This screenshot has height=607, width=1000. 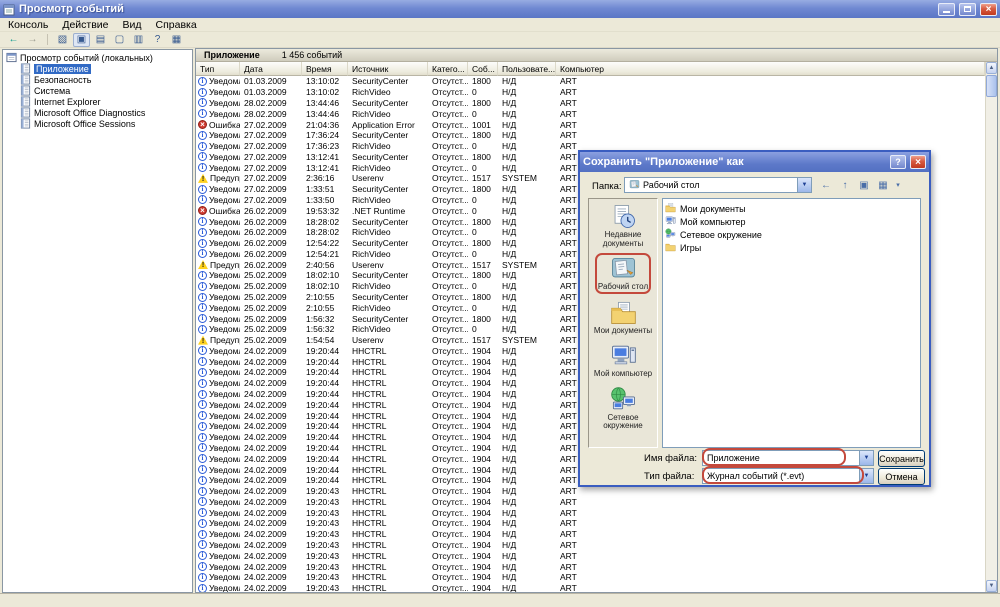 What do you see at coordinates (946, 9) in the screenshot?
I see `minimize-button` at bounding box center [946, 9].